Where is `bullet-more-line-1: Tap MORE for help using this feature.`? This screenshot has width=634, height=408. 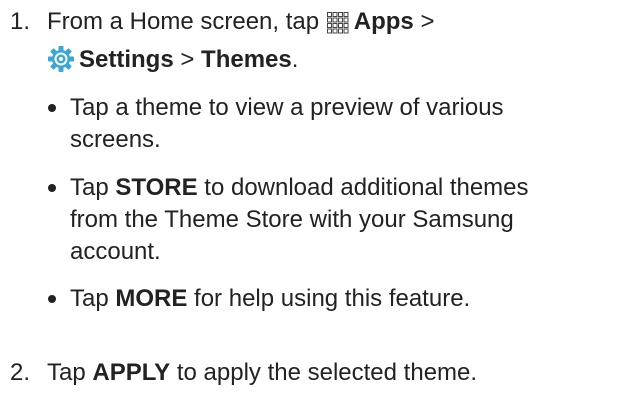 bullet-more-line-1: Tap MORE for help using this feature. is located at coordinates (350, 299).